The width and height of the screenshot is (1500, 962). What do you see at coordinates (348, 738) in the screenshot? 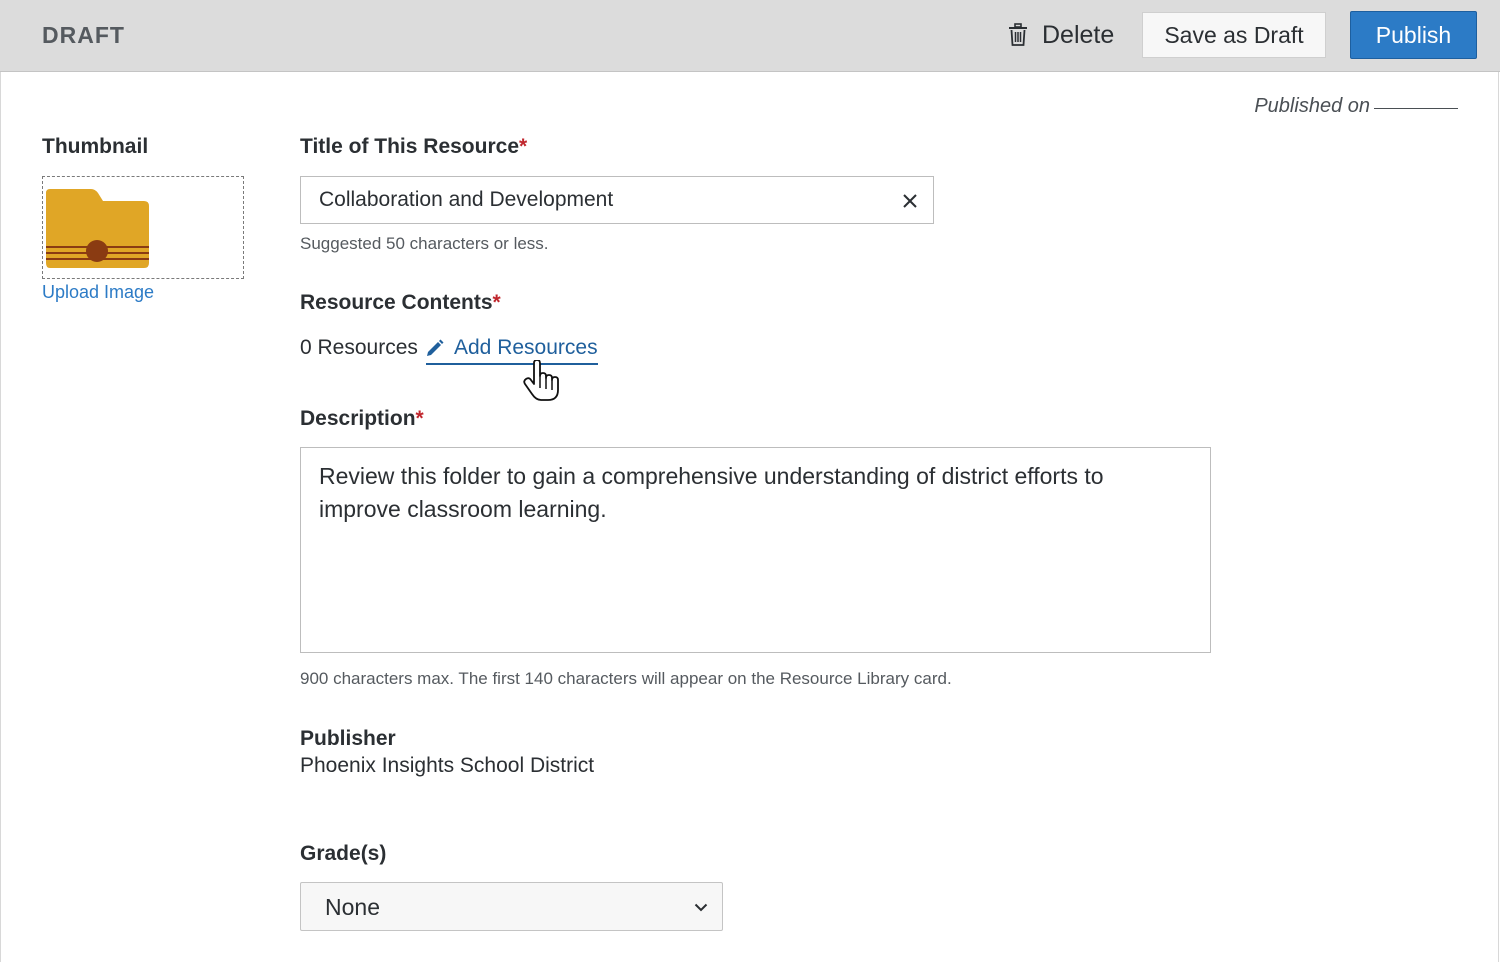
I see `publisher-label: Publisher` at bounding box center [348, 738].